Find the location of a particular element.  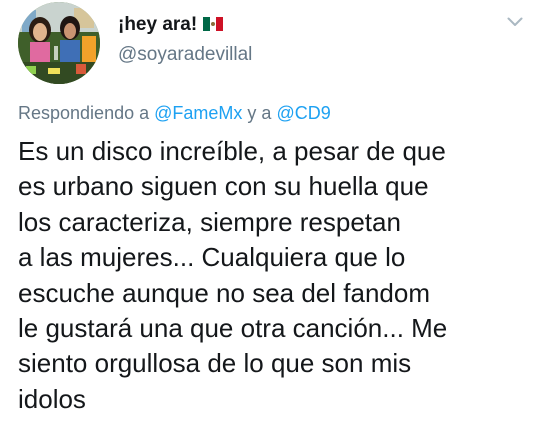

avatar is located at coordinates (59, 43).